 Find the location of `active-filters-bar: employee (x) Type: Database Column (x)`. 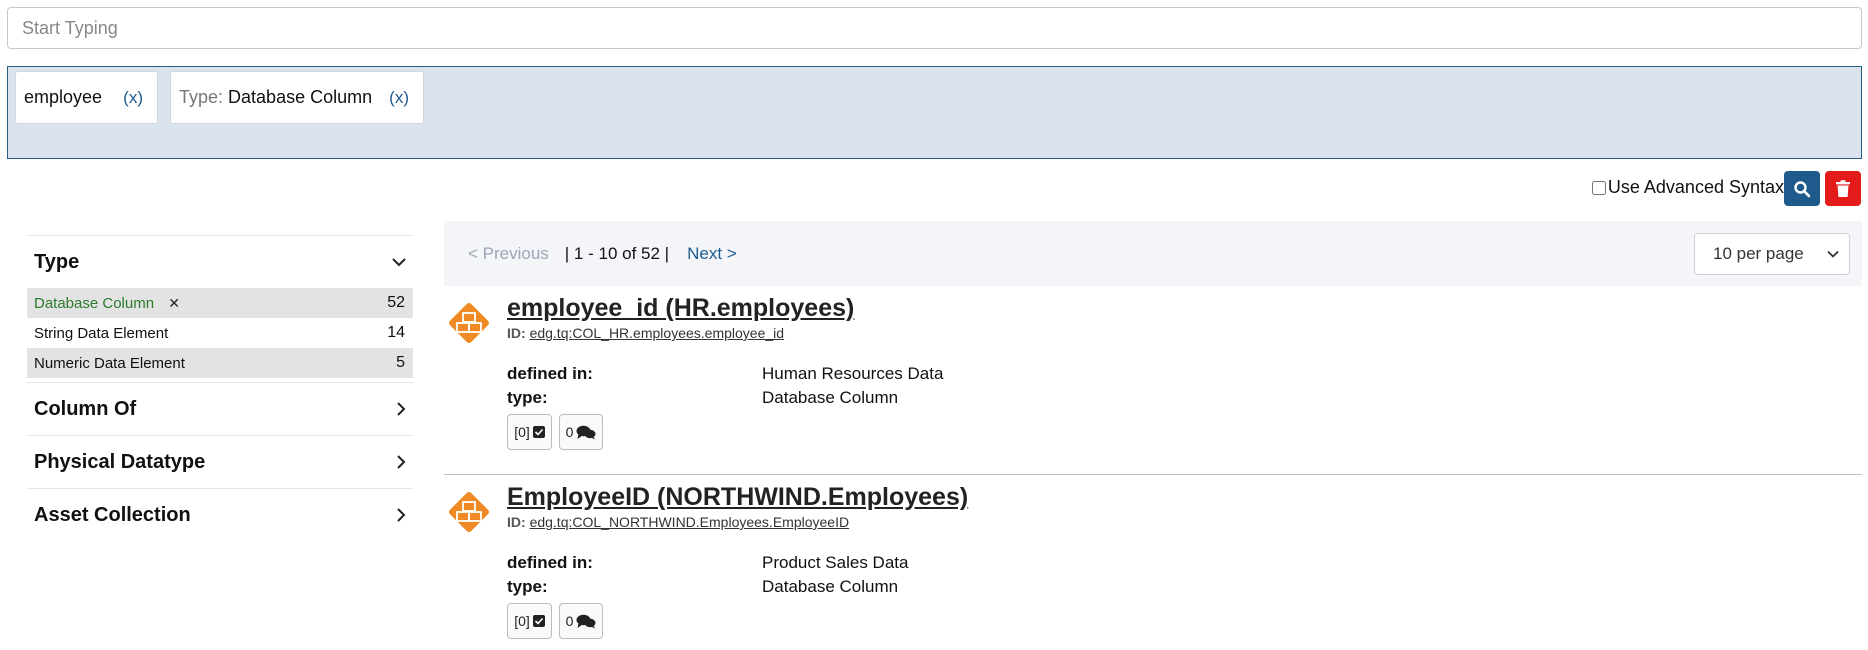

active-filters-bar: employee (x) Type: Database Column (x) is located at coordinates (934, 112).